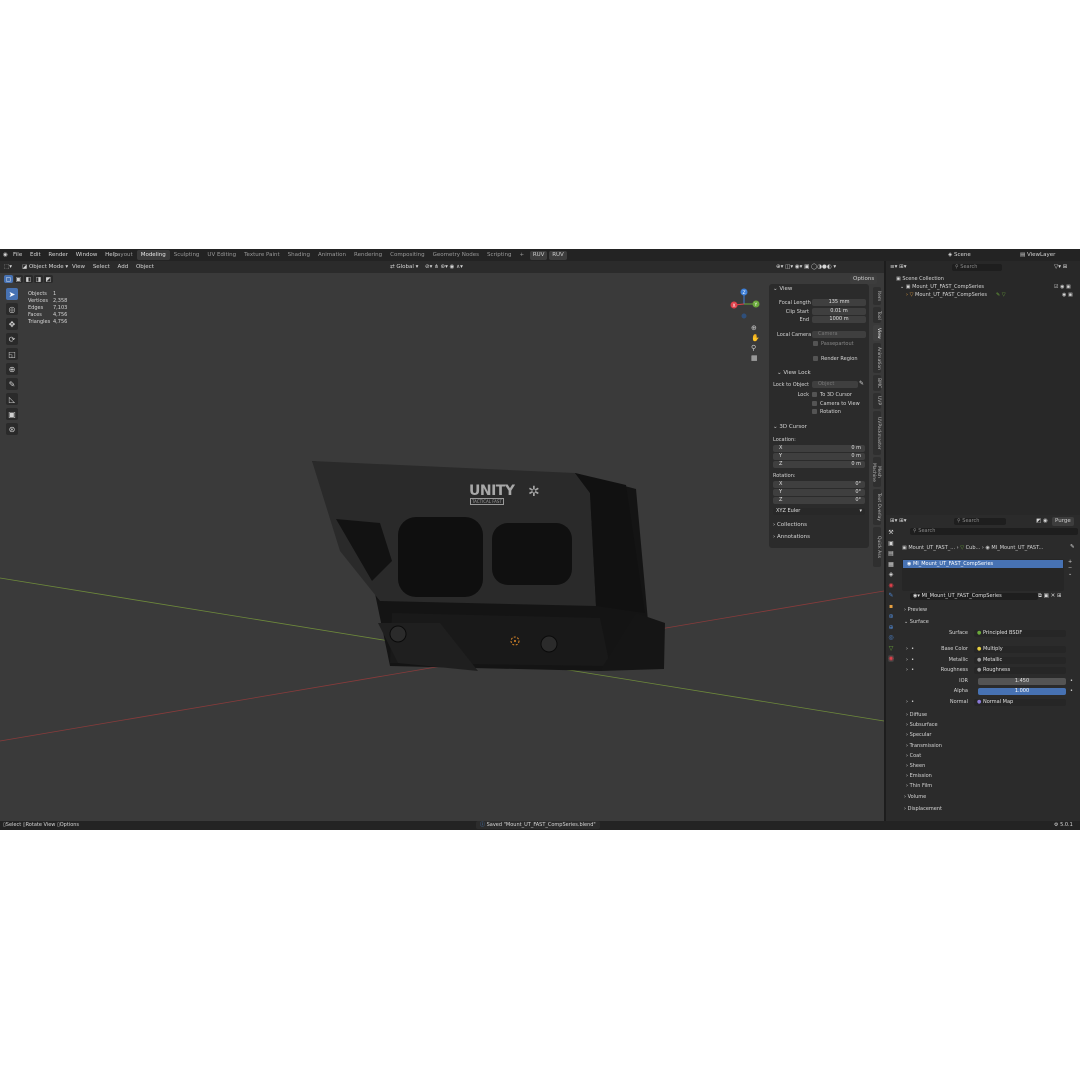 This screenshot has height=1080, width=1080. I want to click on select-tool-icon: ➤, so click(12, 294).